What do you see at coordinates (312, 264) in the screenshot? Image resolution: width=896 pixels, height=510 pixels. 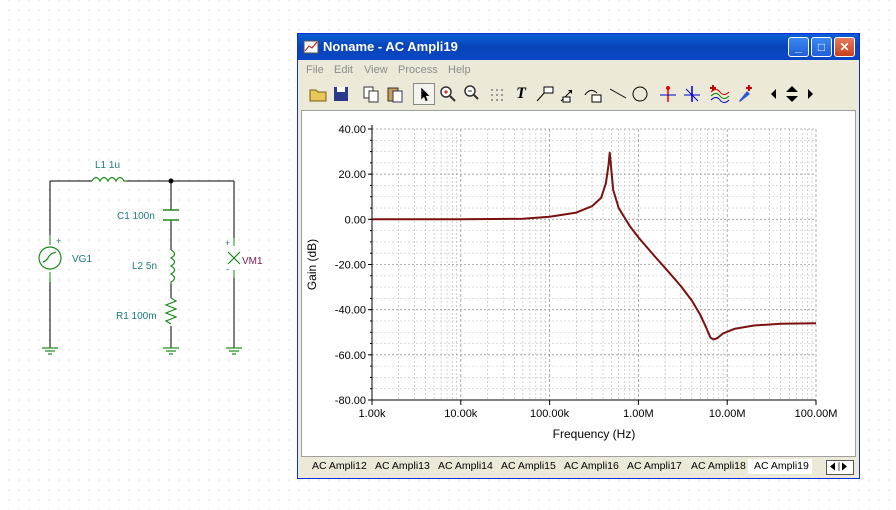 I see `y-axis-label: Gain (dB)` at bounding box center [312, 264].